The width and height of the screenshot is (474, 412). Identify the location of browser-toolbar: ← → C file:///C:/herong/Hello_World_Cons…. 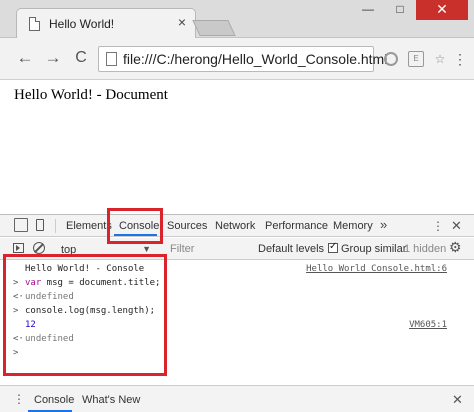
(237, 59).